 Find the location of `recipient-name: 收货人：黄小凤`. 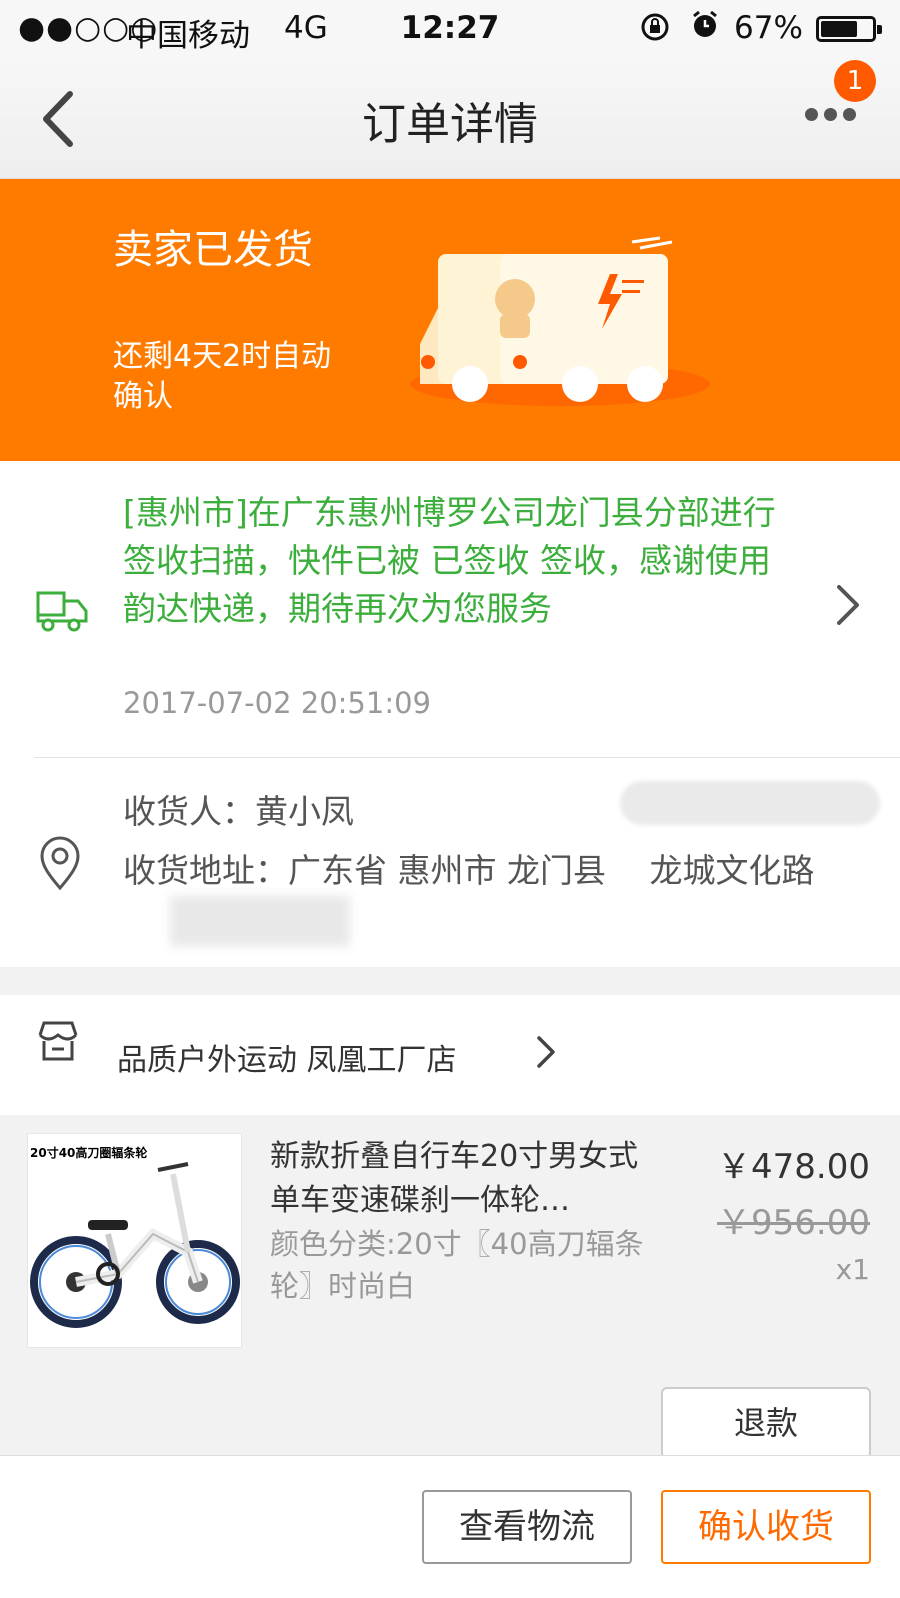

recipient-name: 收货人：黄小凤 is located at coordinates (238, 811).